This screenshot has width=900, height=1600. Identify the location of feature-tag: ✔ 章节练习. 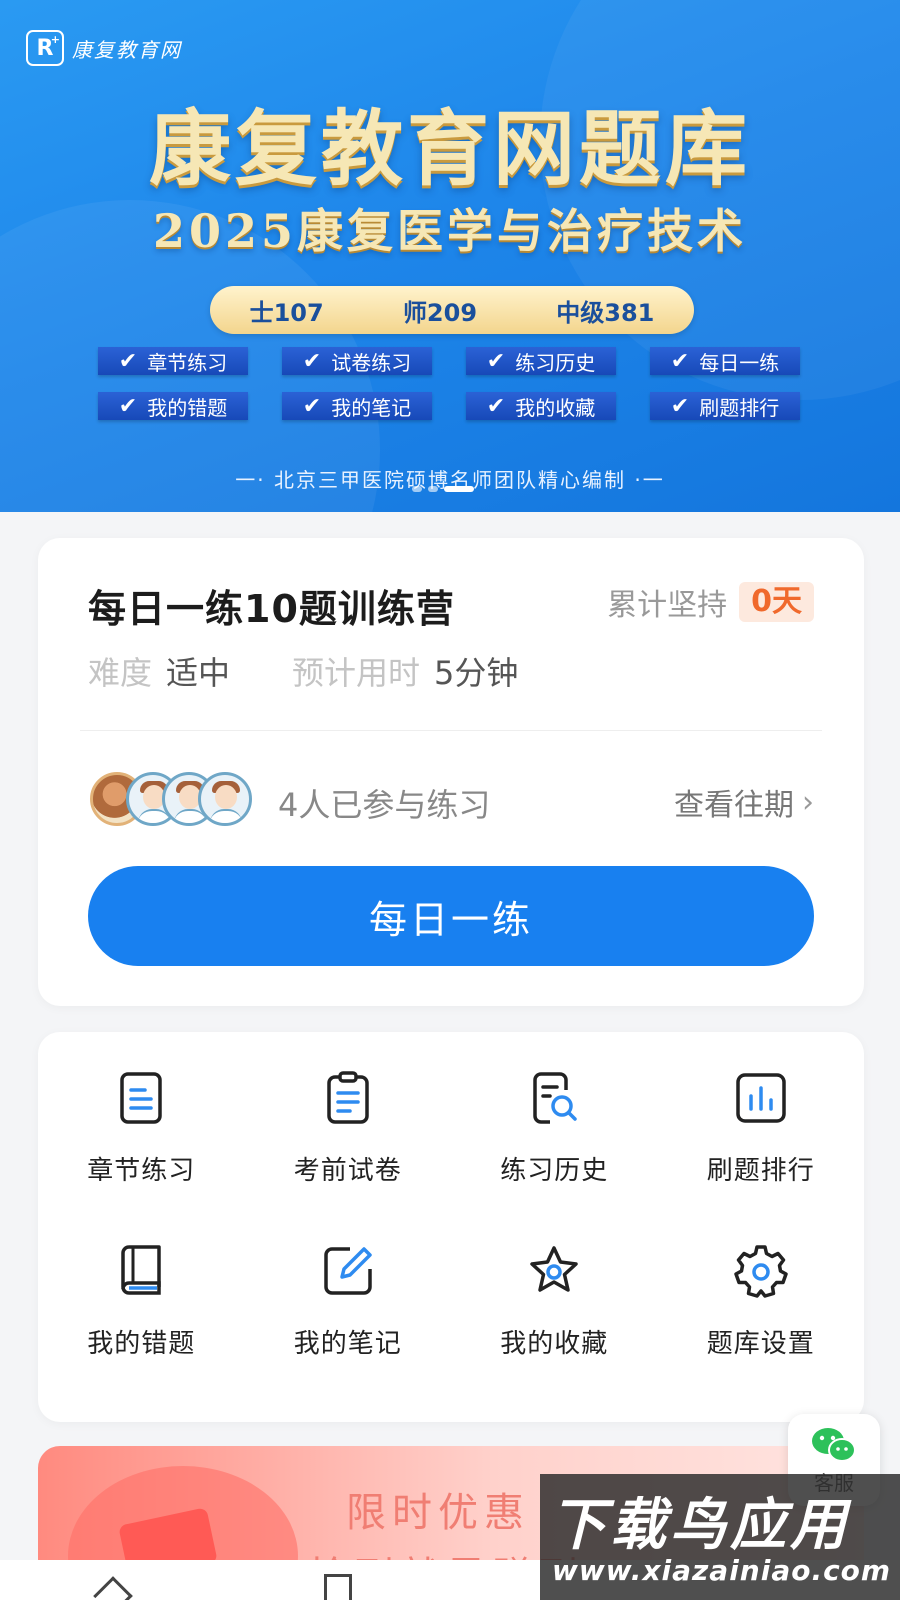
(173, 361).